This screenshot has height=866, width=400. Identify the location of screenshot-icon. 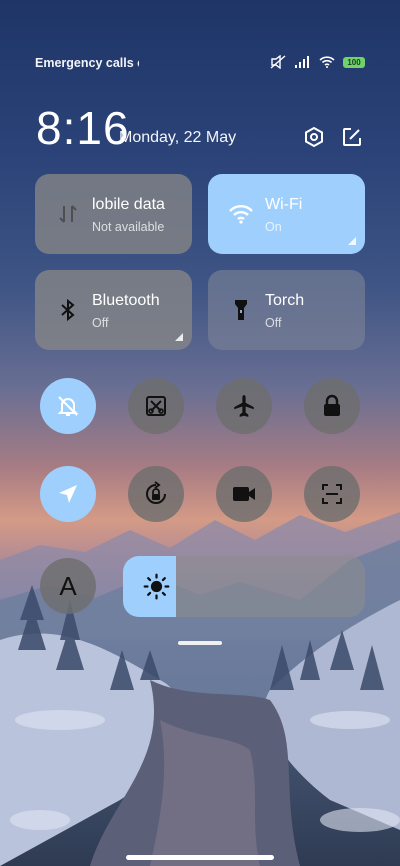
(156, 406).